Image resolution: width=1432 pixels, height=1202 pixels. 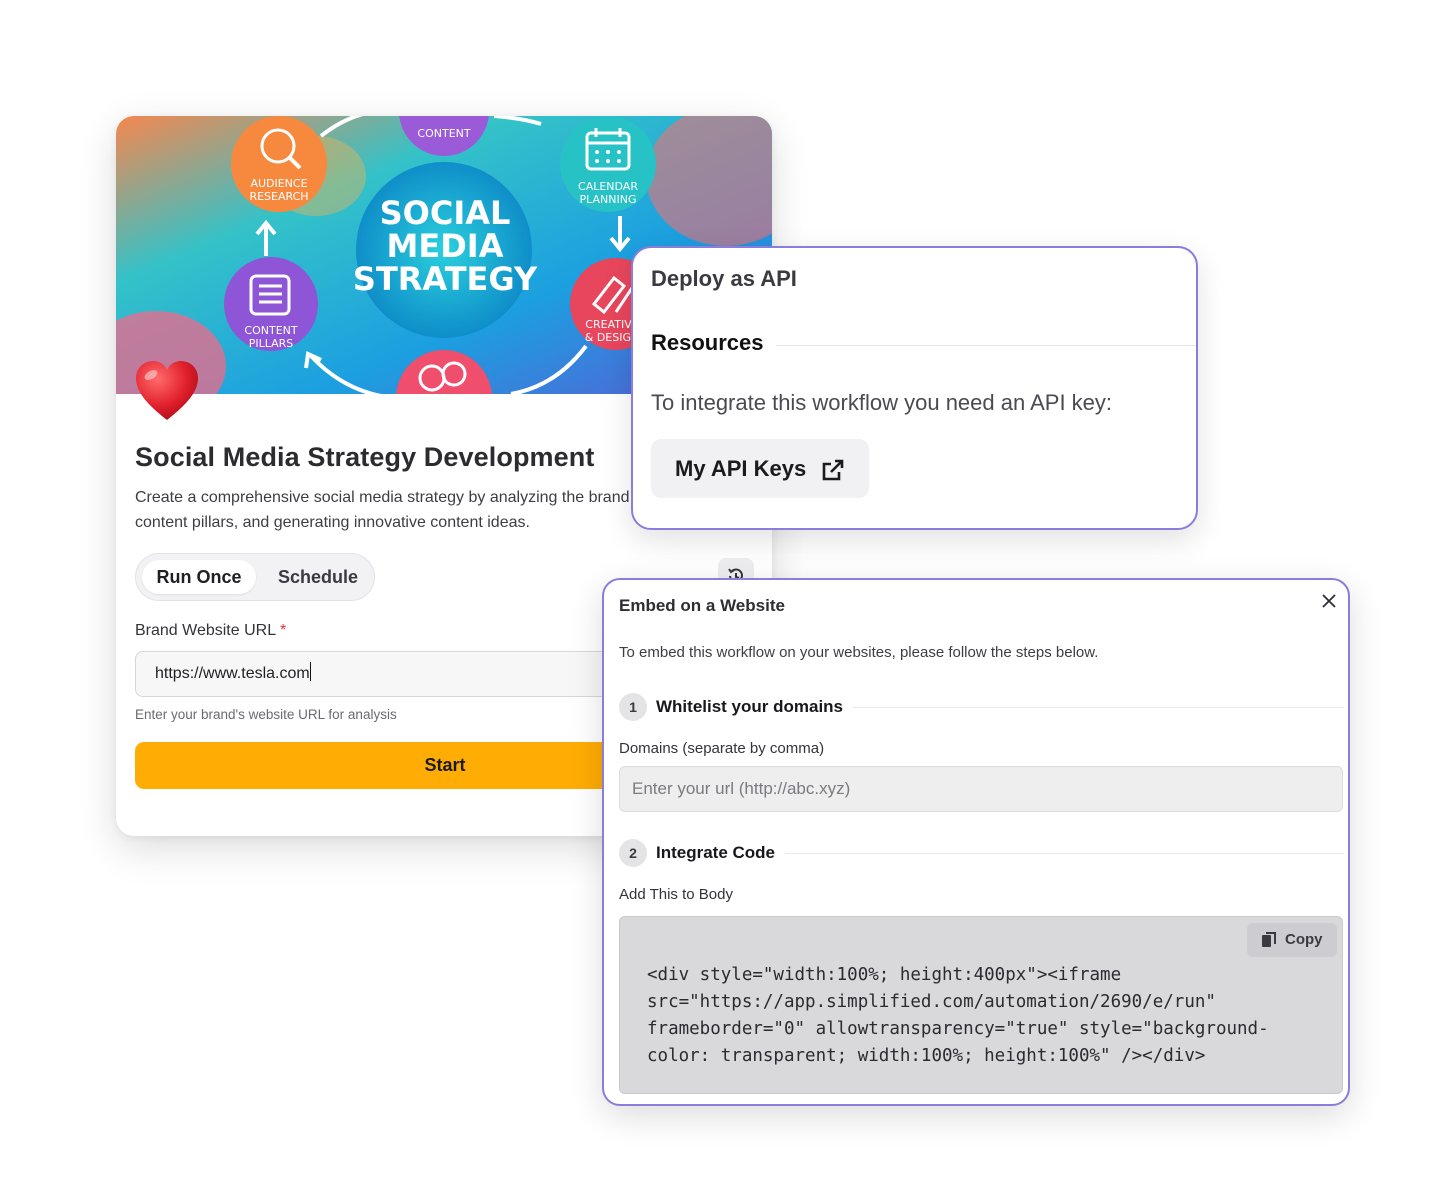 I want to click on hero-node-calendar-1: CALENDAR, so click(x=608, y=186).